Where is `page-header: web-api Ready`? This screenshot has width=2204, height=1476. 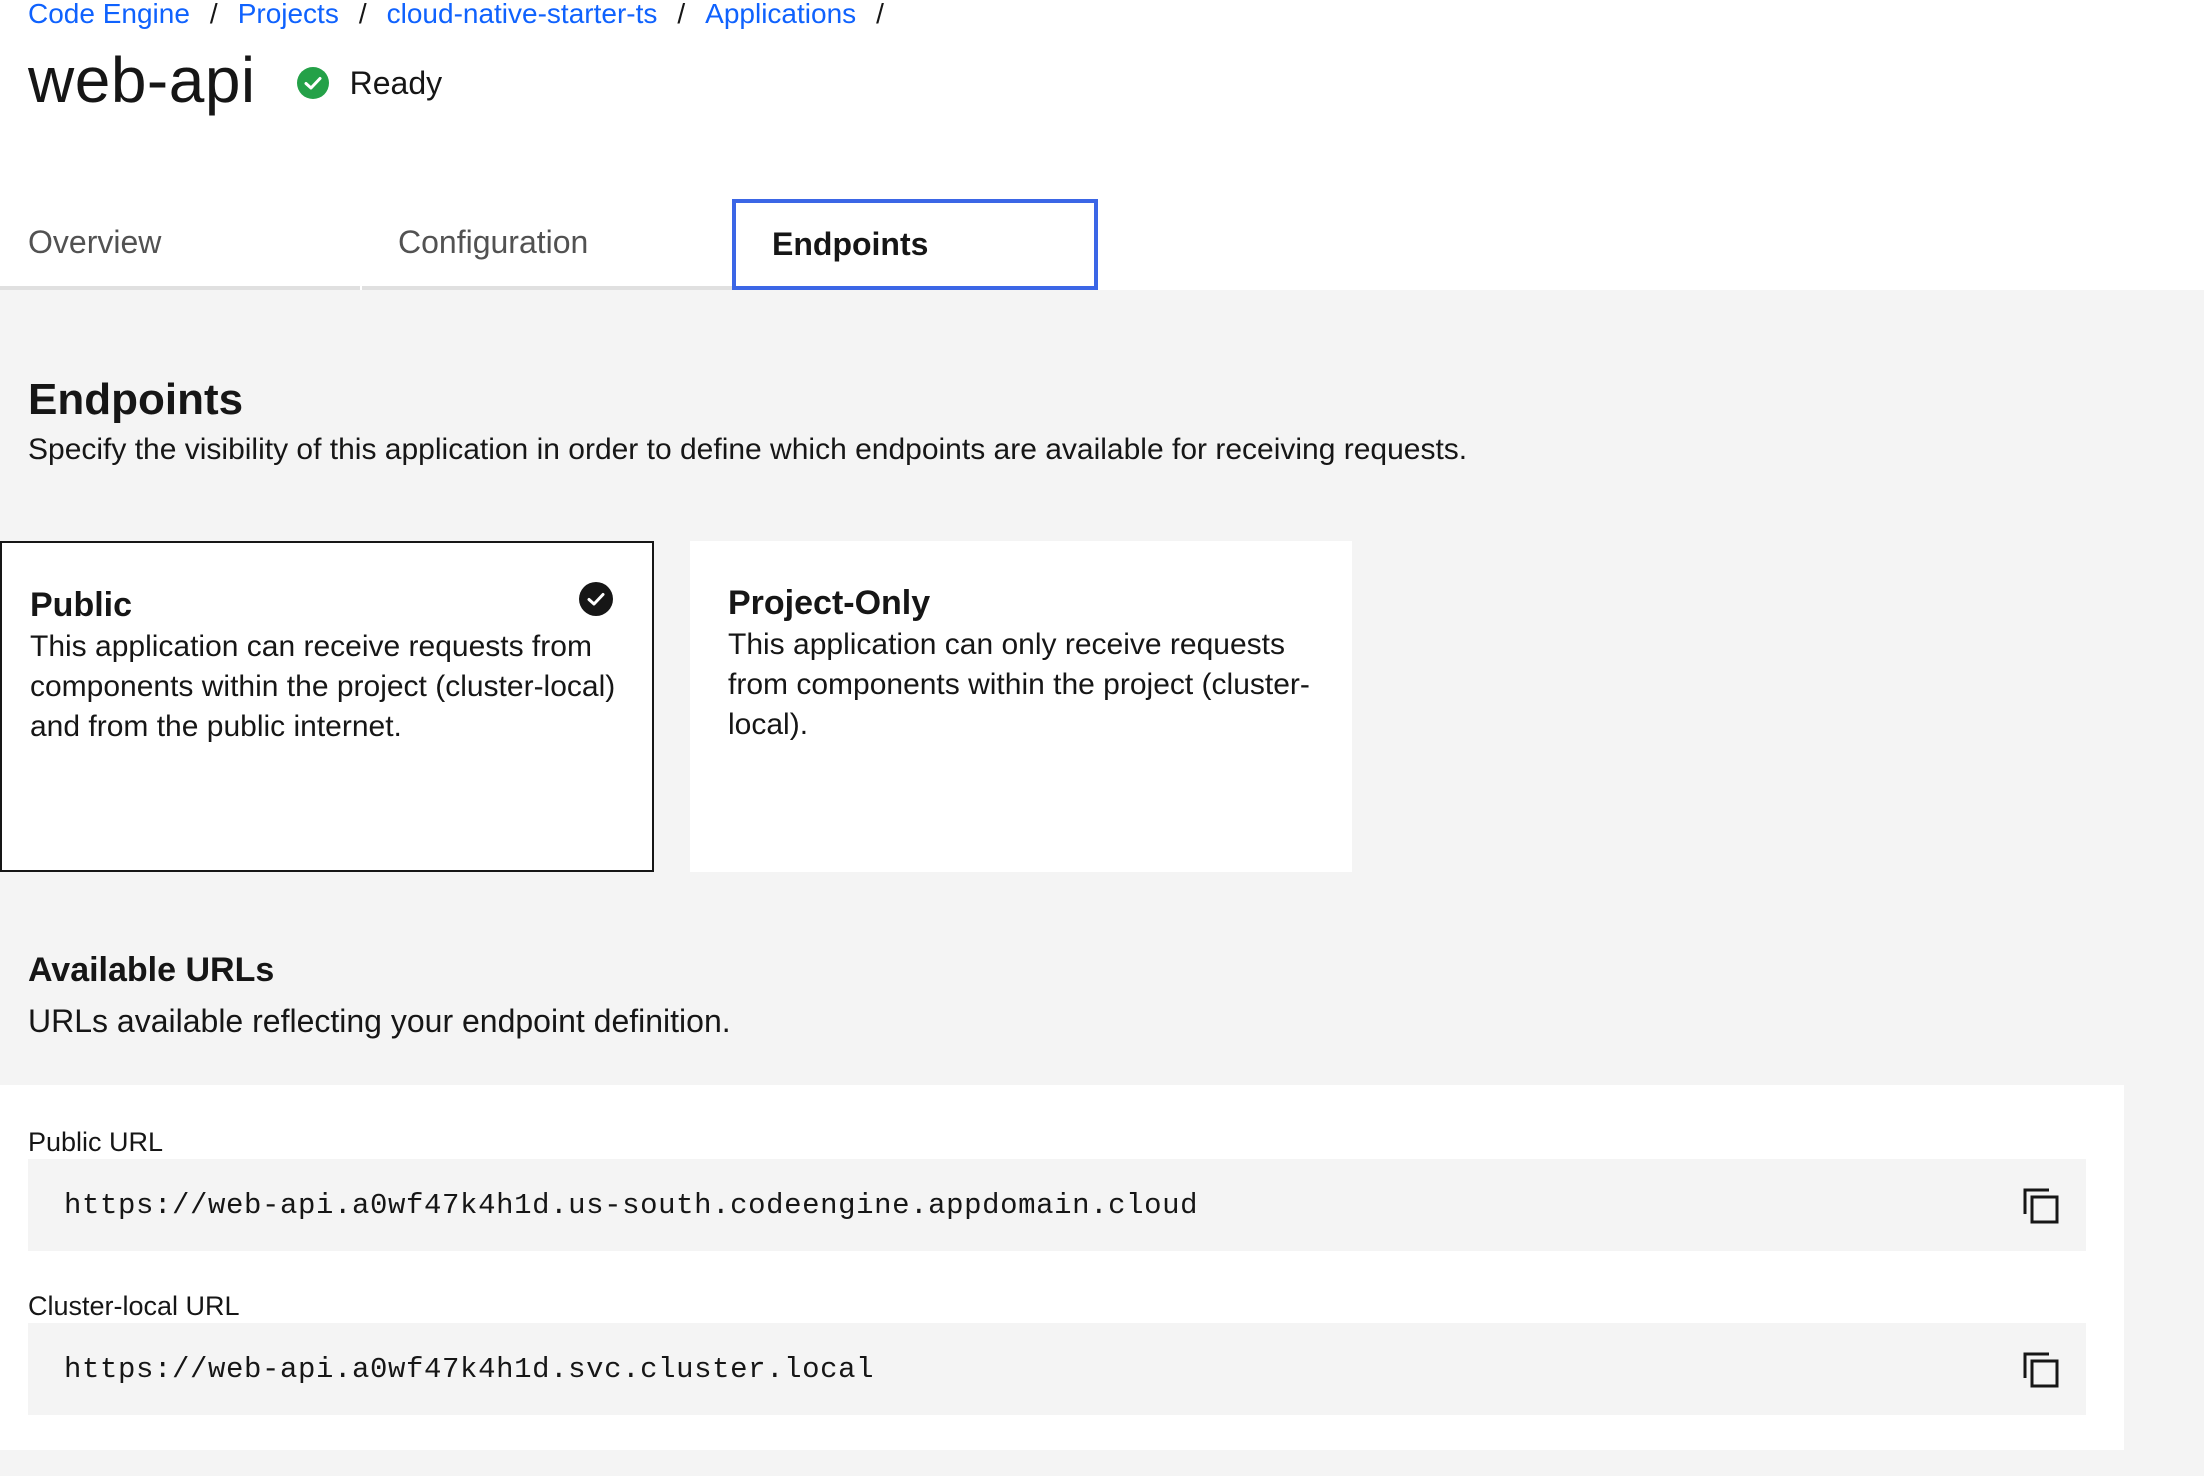
page-header: web-api Ready is located at coordinates (235, 80).